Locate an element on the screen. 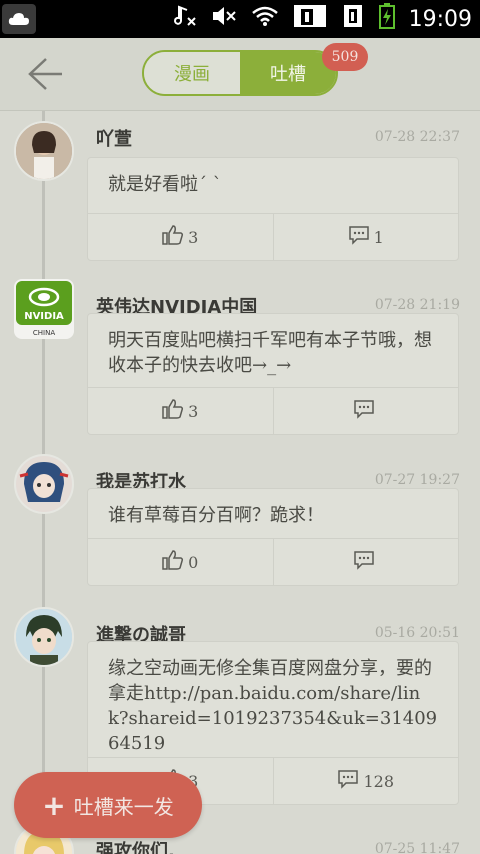  post-timestamp: 05-16 20:51 is located at coordinates (417, 633).